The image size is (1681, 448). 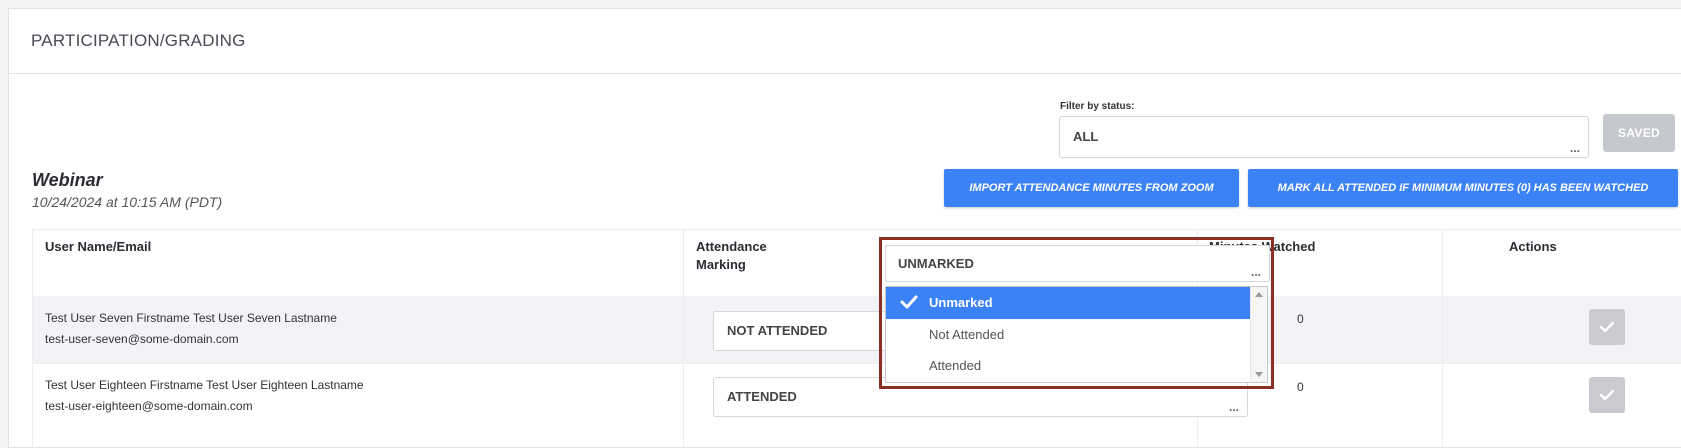 I want to click on header-user: User Name/Email, so click(x=98, y=246).